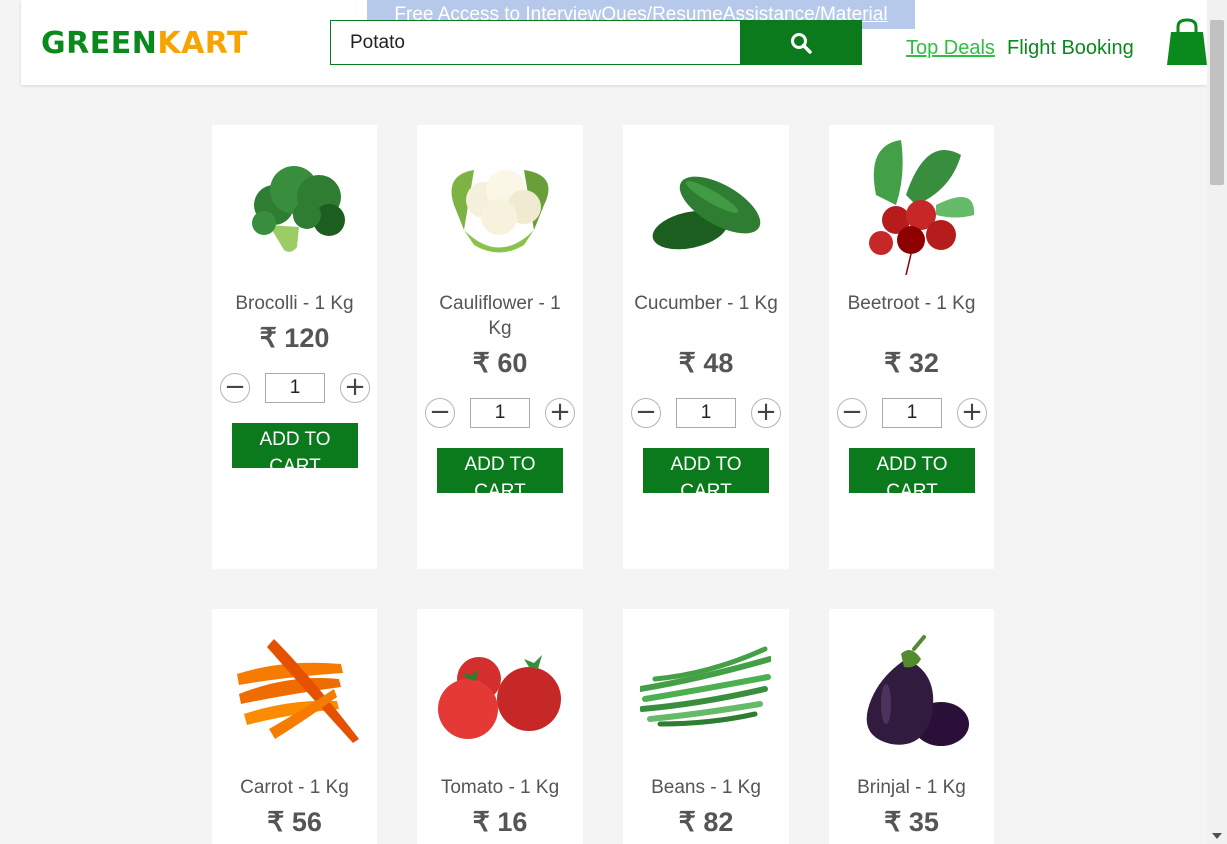 The image size is (1227, 844). Describe the element at coordinates (706, 822) in the screenshot. I see `product-price: ₹ 82` at that location.